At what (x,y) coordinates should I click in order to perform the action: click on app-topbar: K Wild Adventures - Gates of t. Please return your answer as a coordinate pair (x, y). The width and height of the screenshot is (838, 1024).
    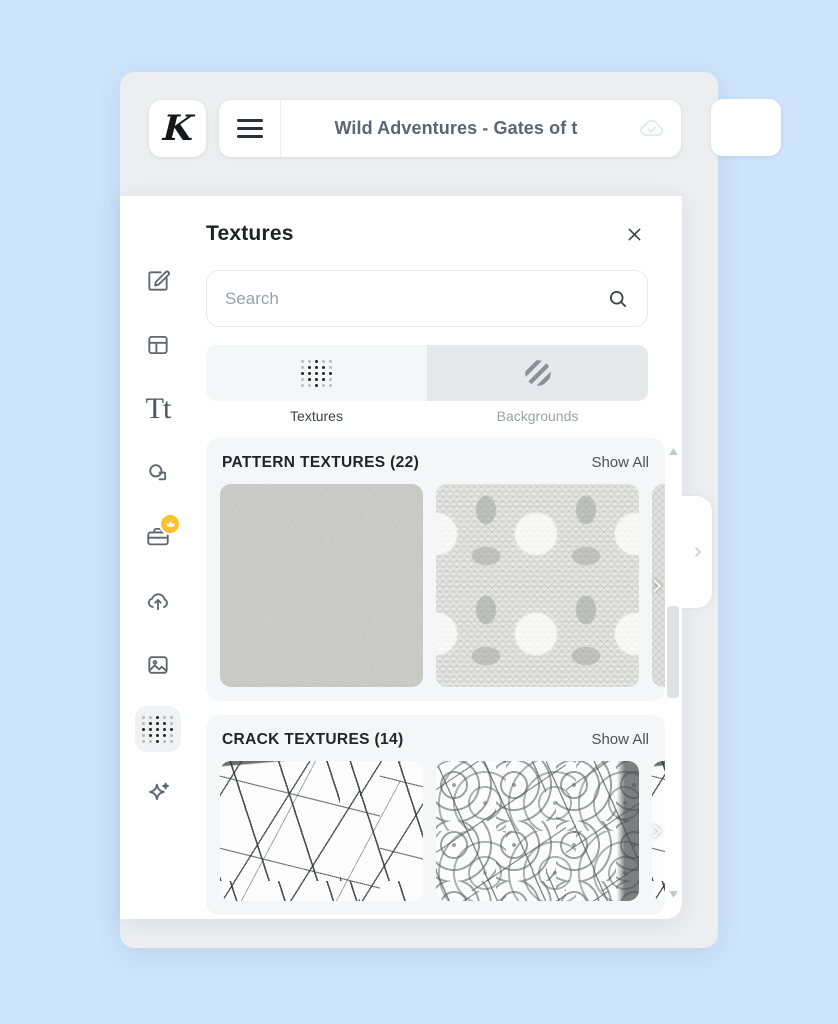
    Looking at the image, I should click on (450, 128).